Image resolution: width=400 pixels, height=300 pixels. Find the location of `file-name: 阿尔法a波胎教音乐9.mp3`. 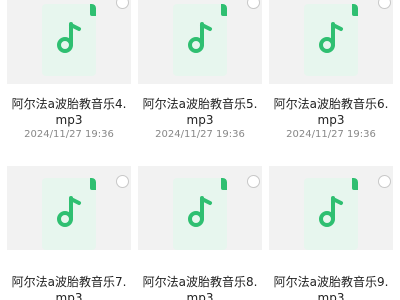

file-name: 阿尔法a波胎教音乐9.mp3 is located at coordinates (331, 287).